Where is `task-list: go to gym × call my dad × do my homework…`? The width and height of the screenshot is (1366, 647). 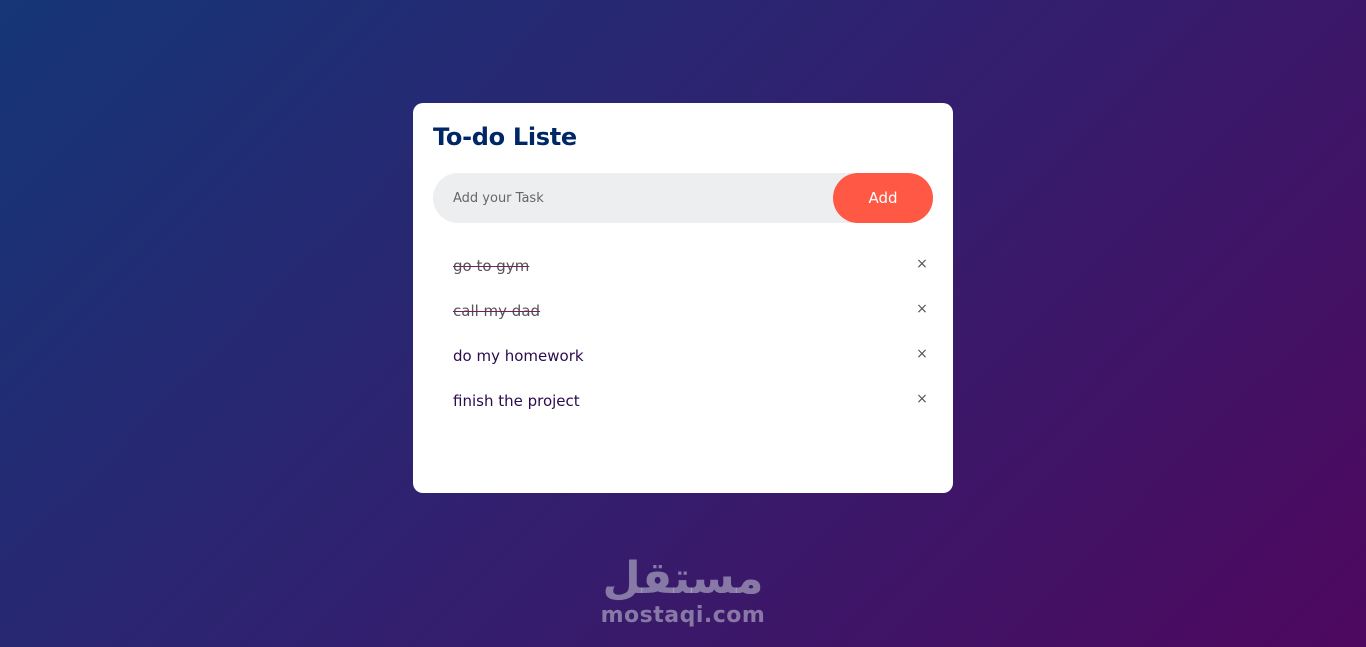
task-list: go to gym × call my dad × do my homework… is located at coordinates (683, 333).